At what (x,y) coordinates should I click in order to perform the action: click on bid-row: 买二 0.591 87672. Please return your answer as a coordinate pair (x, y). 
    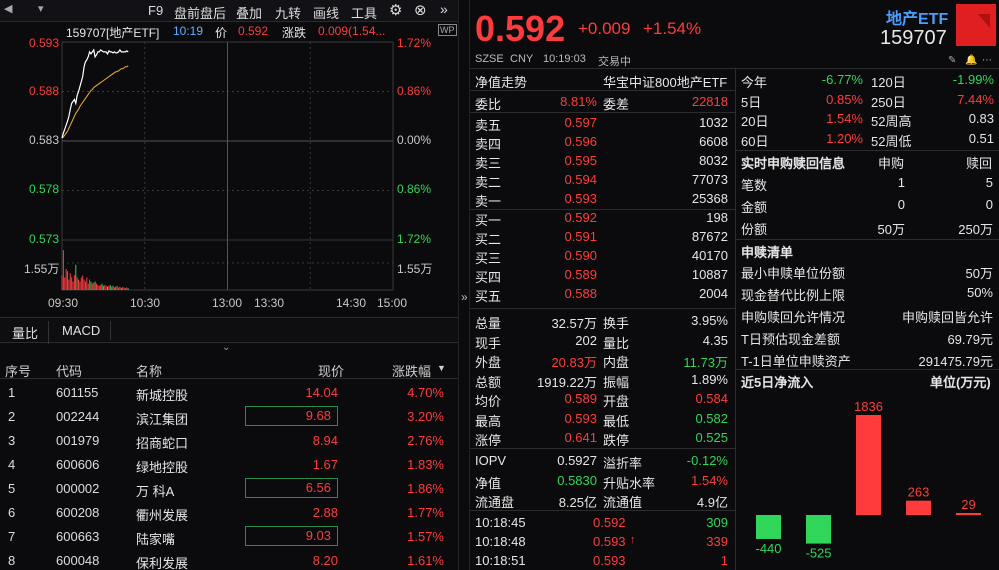
    Looking at the image, I should click on (602, 237).